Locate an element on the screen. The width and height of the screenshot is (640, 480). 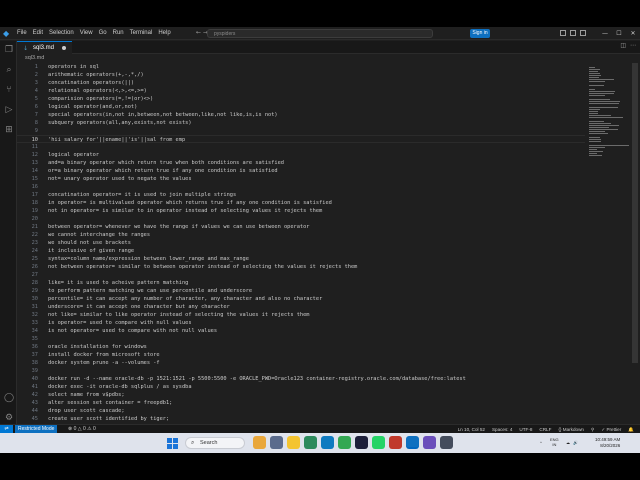
code-line: 4 relational operators(<,>,<=,>=) is located at coordinates (301, 91).